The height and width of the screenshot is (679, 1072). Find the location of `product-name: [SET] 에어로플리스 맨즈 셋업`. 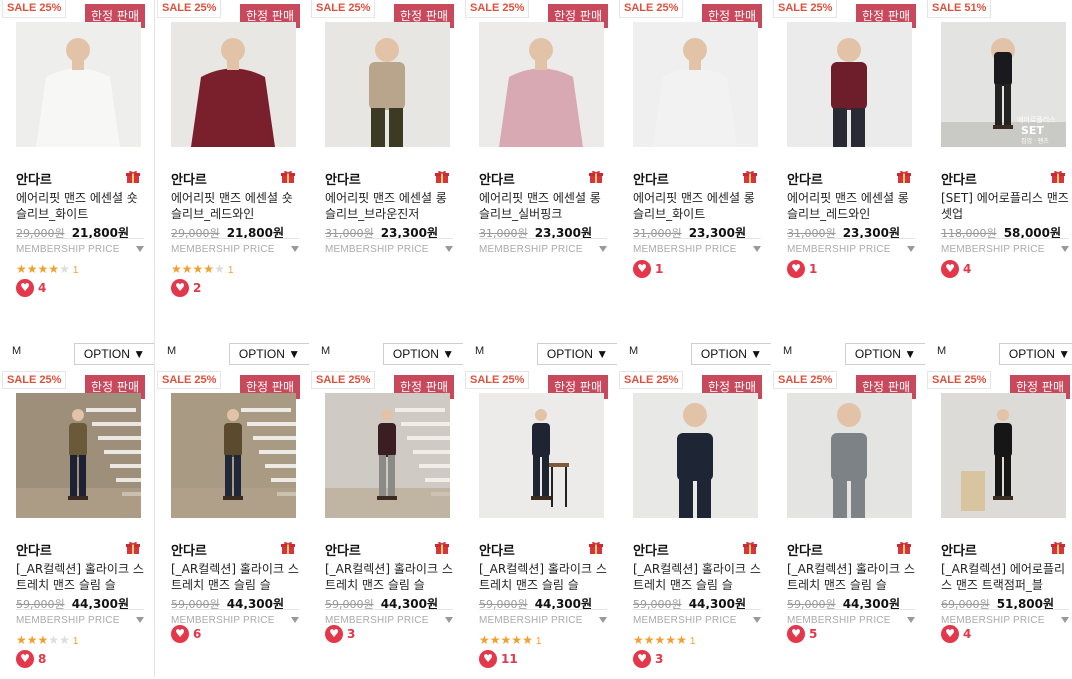

product-name: [SET] 에어로플리스 맨즈 셋업 is located at coordinates (1006, 206).